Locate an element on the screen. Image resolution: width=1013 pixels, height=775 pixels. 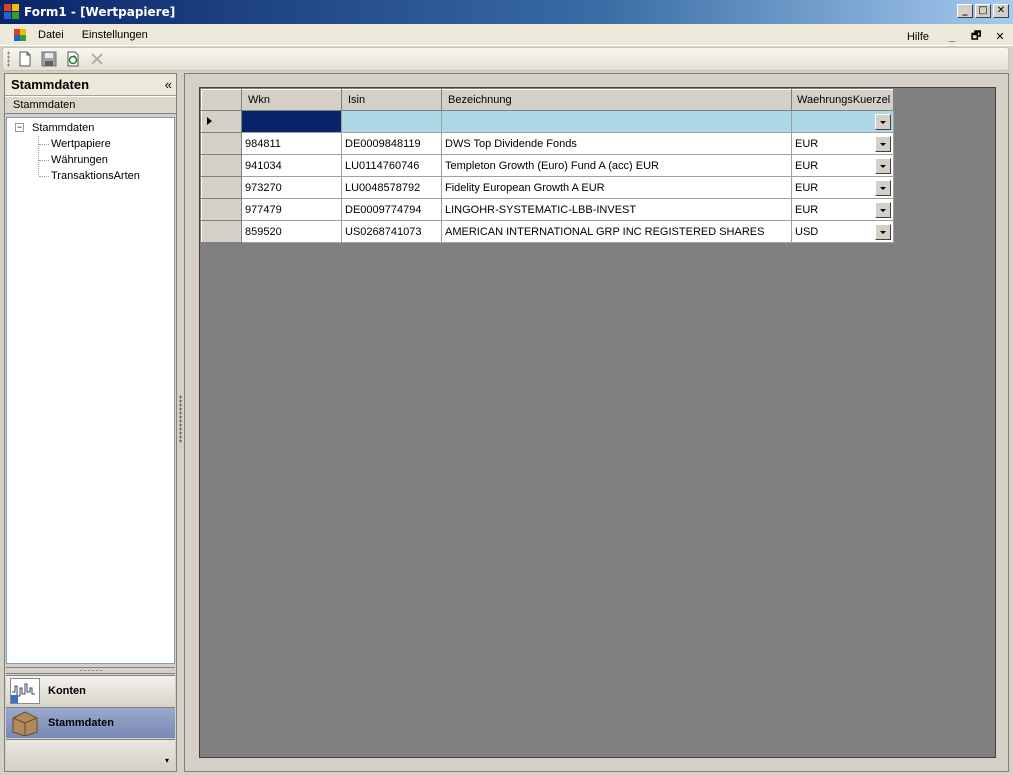
pane-splitter is located at coordinates (180, 419).